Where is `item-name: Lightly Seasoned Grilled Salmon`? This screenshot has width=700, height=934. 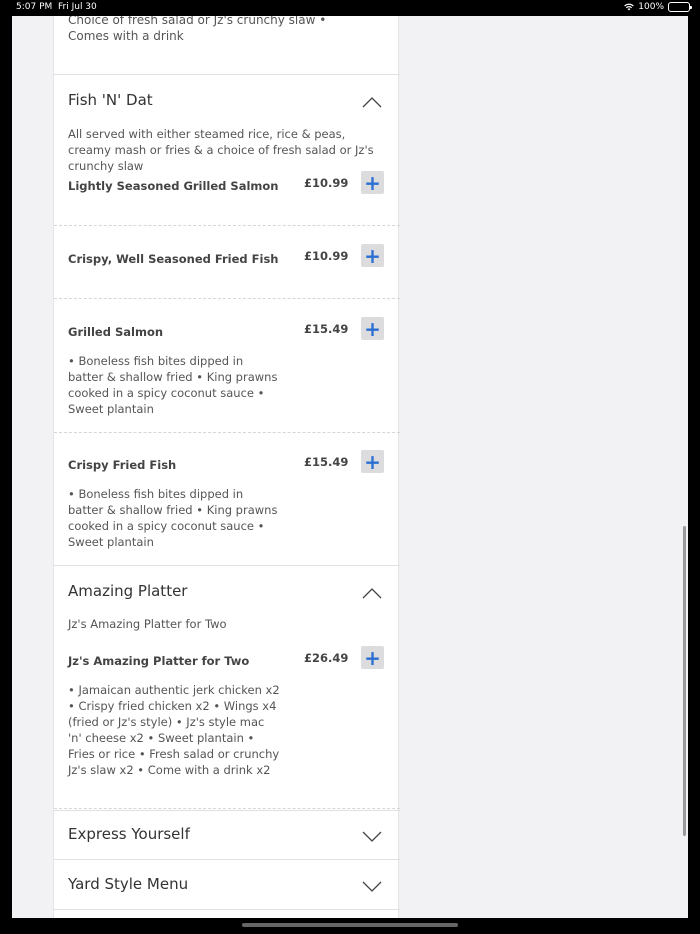
item-name: Lightly Seasoned Grilled Salmon is located at coordinates (173, 186).